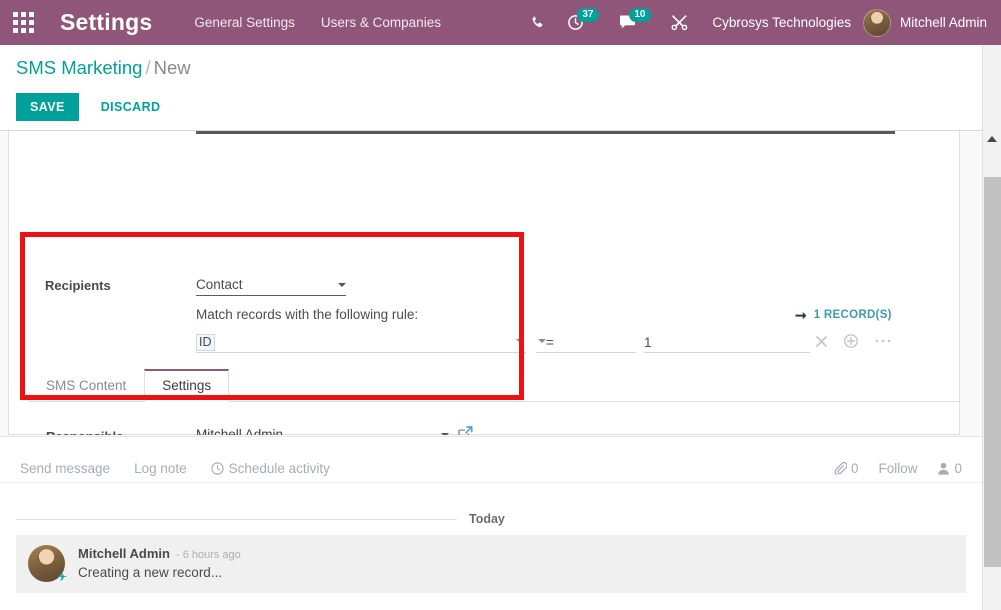  What do you see at coordinates (958, 468) in the screenshot?
I see `followers-count: 0` at bounding box center [958, 468].